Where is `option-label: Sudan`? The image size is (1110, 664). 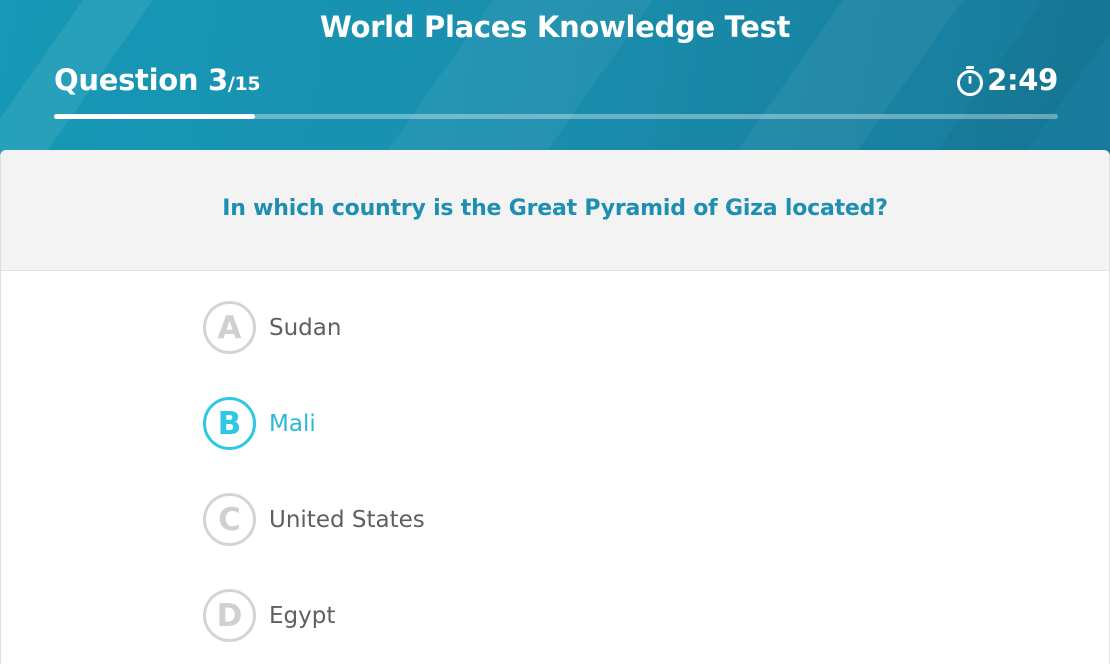
option-label: Sudan is located at coordinates (305, 327).